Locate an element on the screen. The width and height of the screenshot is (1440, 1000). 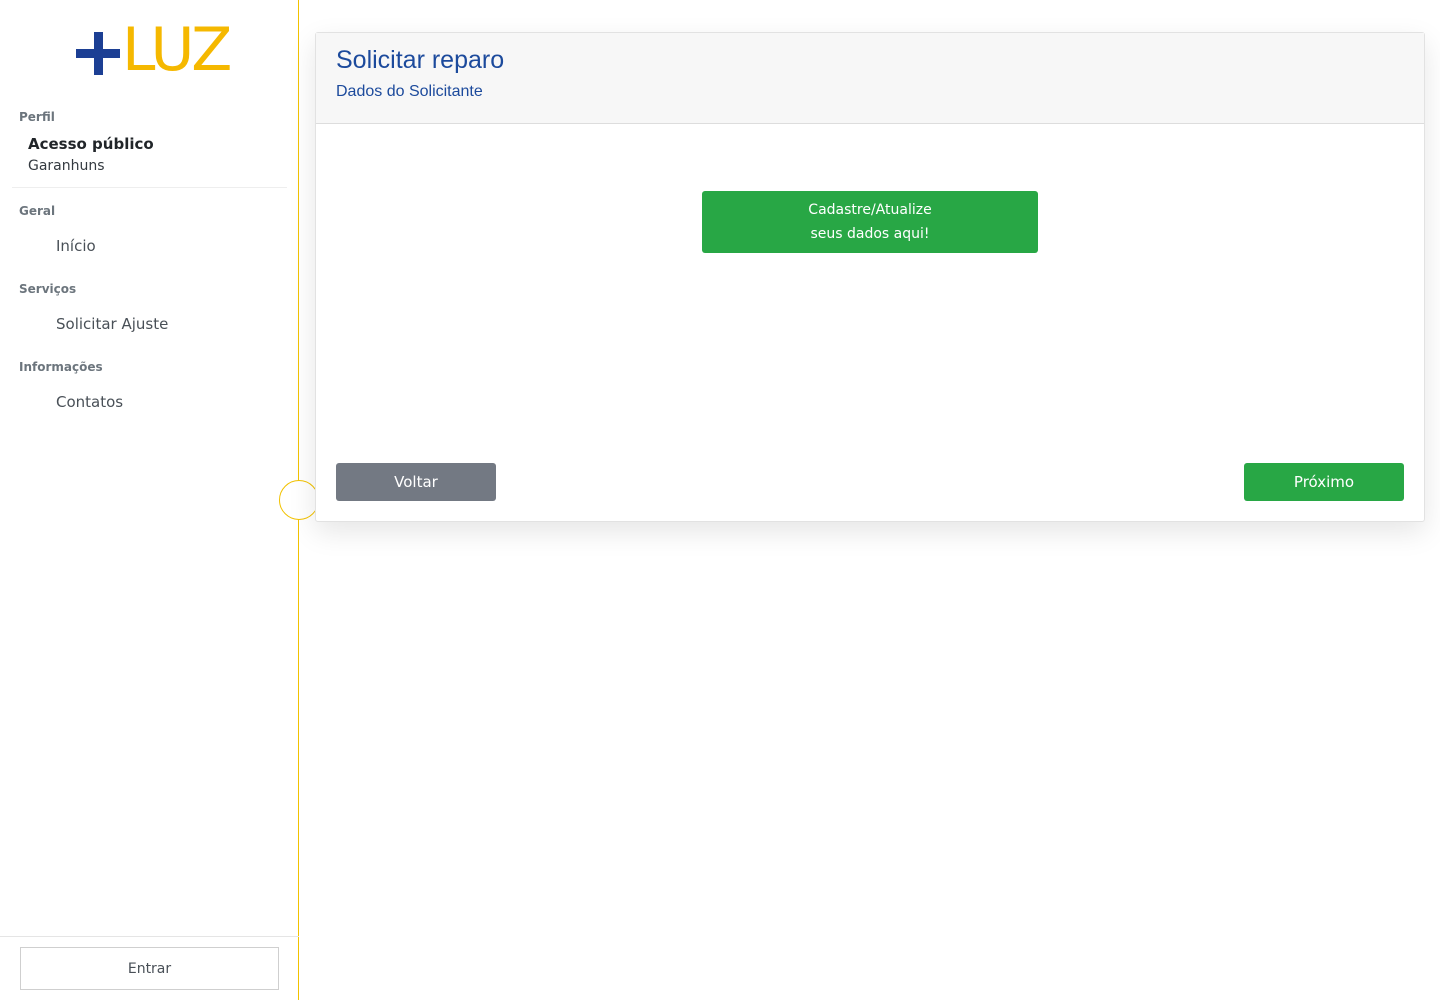
sidebar-toggle-handle is located at coordinates (299, 500).